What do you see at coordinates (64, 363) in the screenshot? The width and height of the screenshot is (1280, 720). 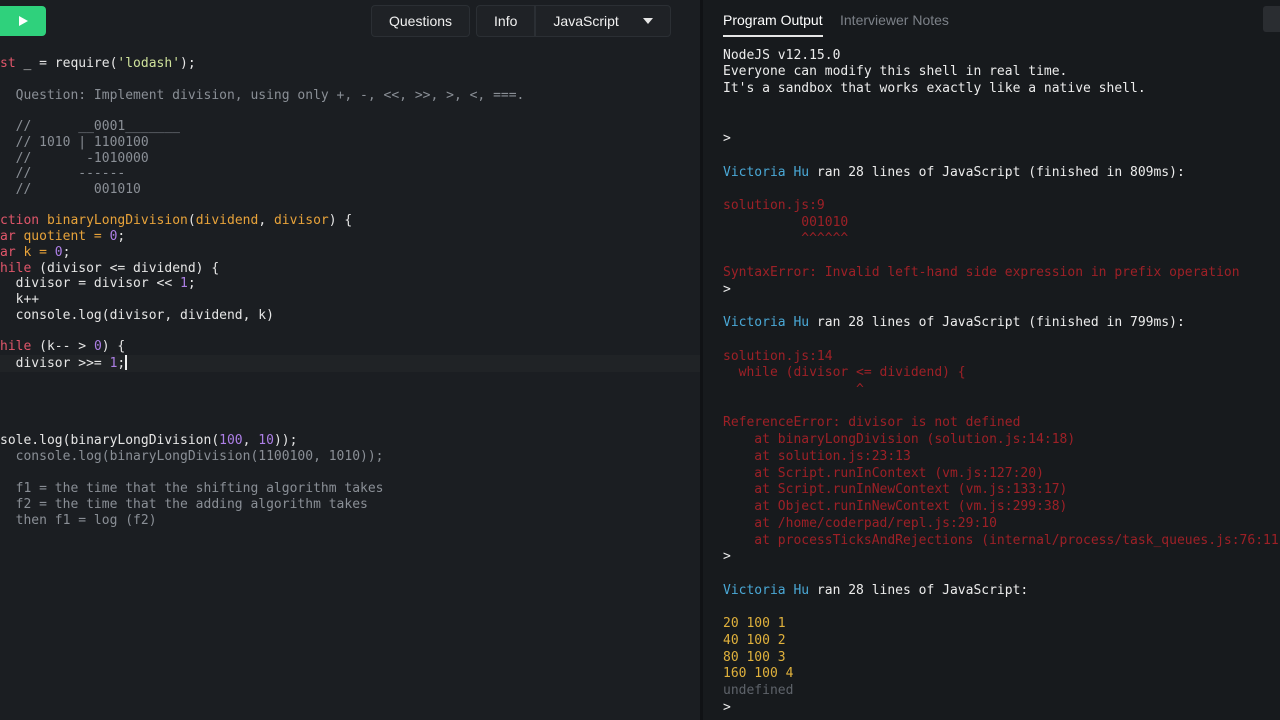 I see `code-line-16: divisor >>= 1;` at bounding box center [64, 363].